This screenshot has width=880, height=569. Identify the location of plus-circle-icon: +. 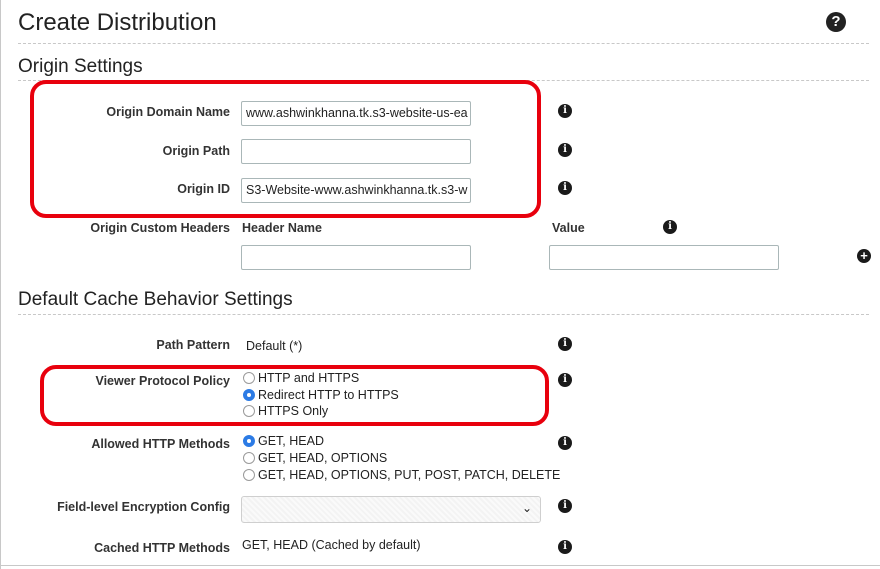
(864, 256).